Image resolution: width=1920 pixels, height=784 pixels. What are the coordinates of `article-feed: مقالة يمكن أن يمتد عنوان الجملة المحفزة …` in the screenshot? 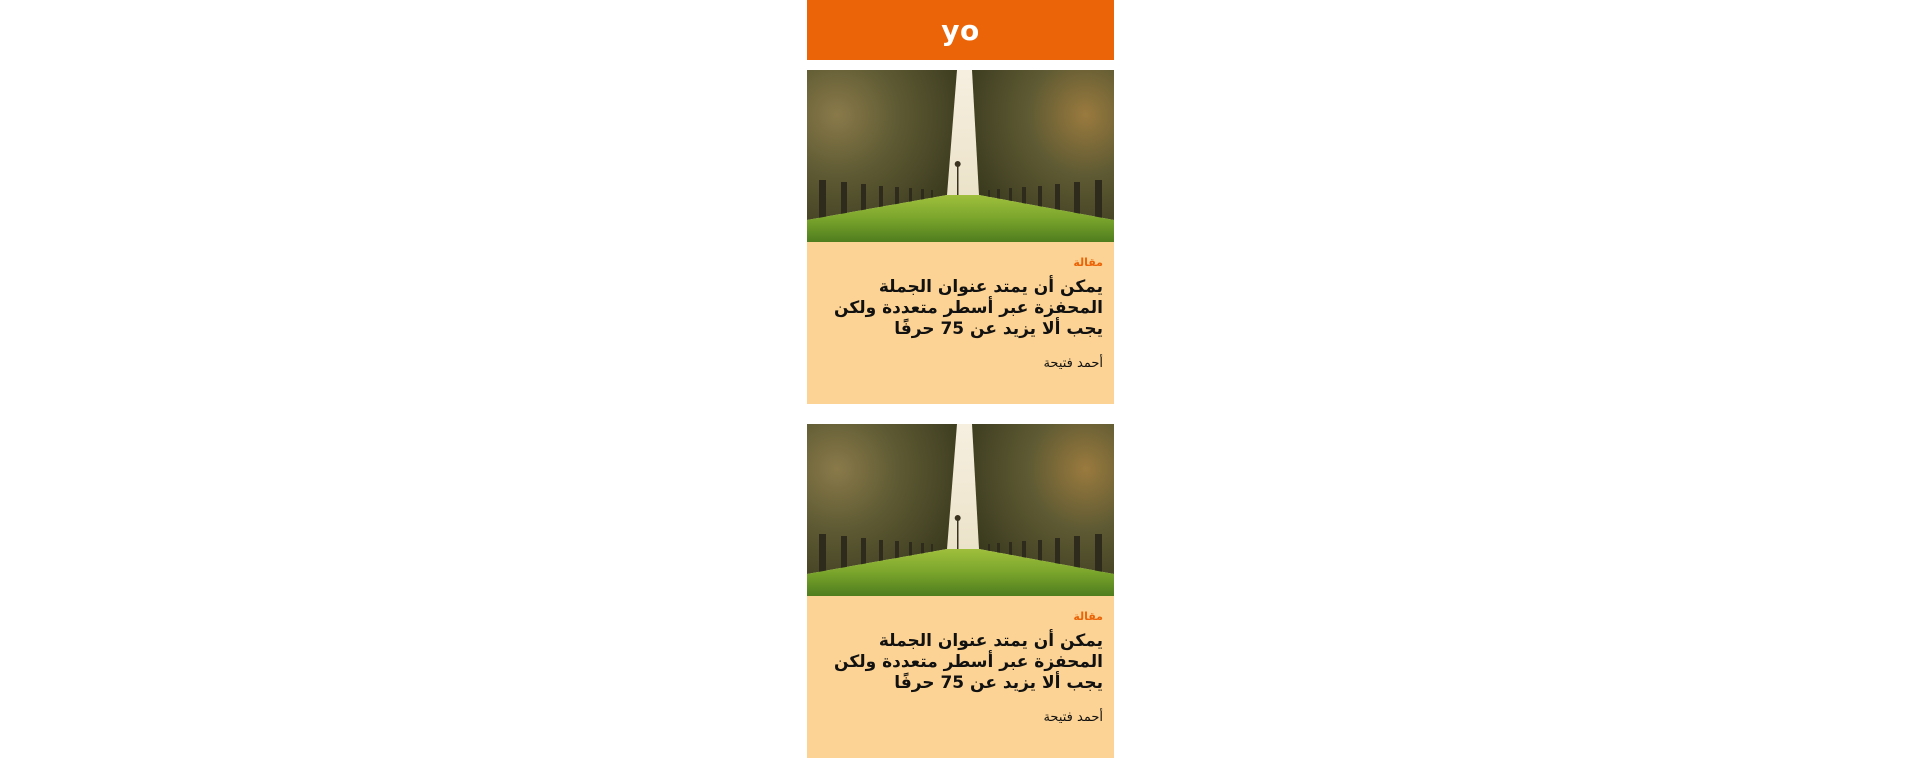 It's located at (960, 414).